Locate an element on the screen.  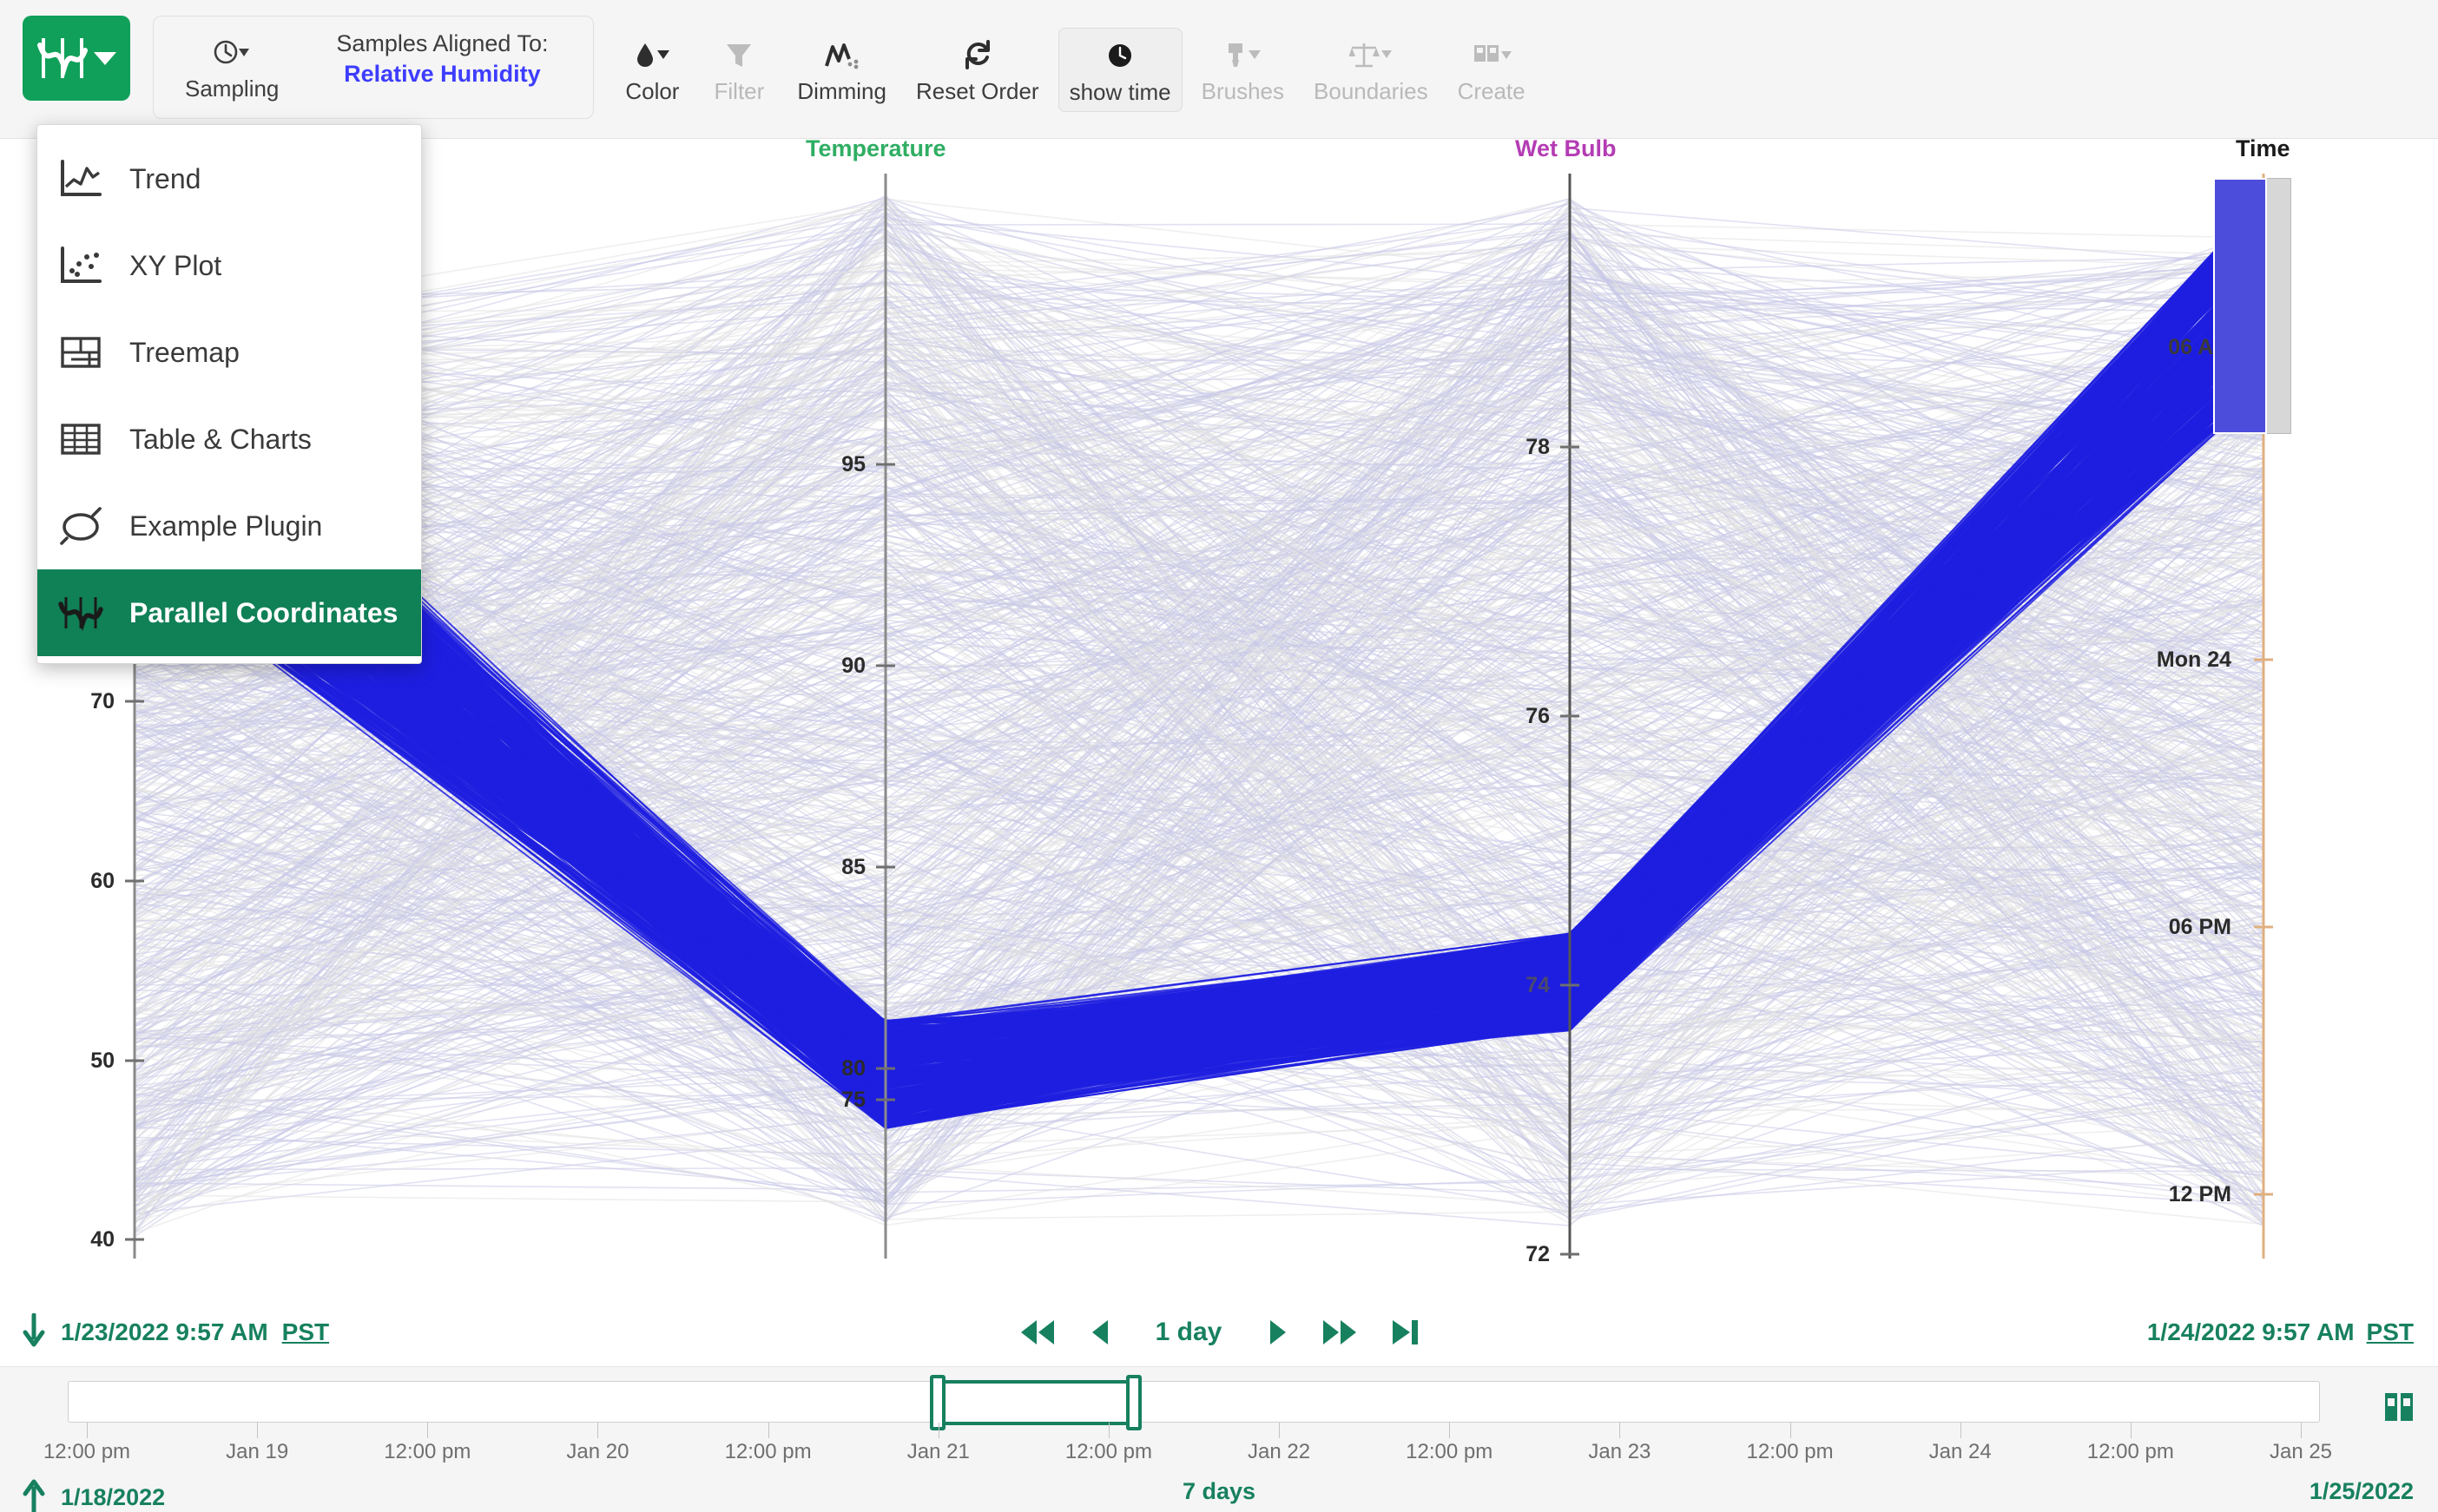
menu-item-table-charts: Table & Charts is located at coordinates (229, 439).